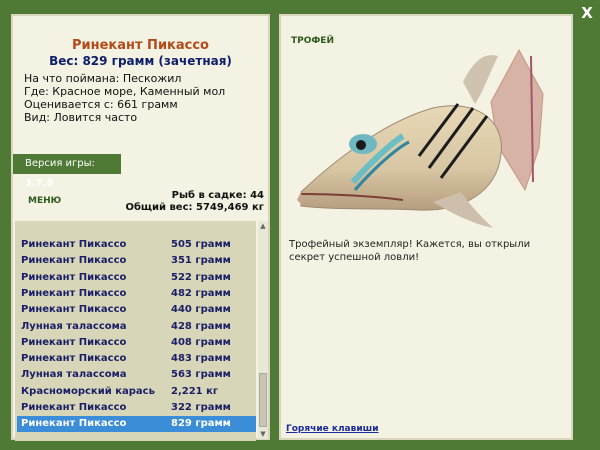 The width and height of the screenshot is (600, 450). What do you see at coordinates (201, 293) in the screenshot?
I see `catch-fish-weight: 482 грамм` at bounding box center [201, 293].